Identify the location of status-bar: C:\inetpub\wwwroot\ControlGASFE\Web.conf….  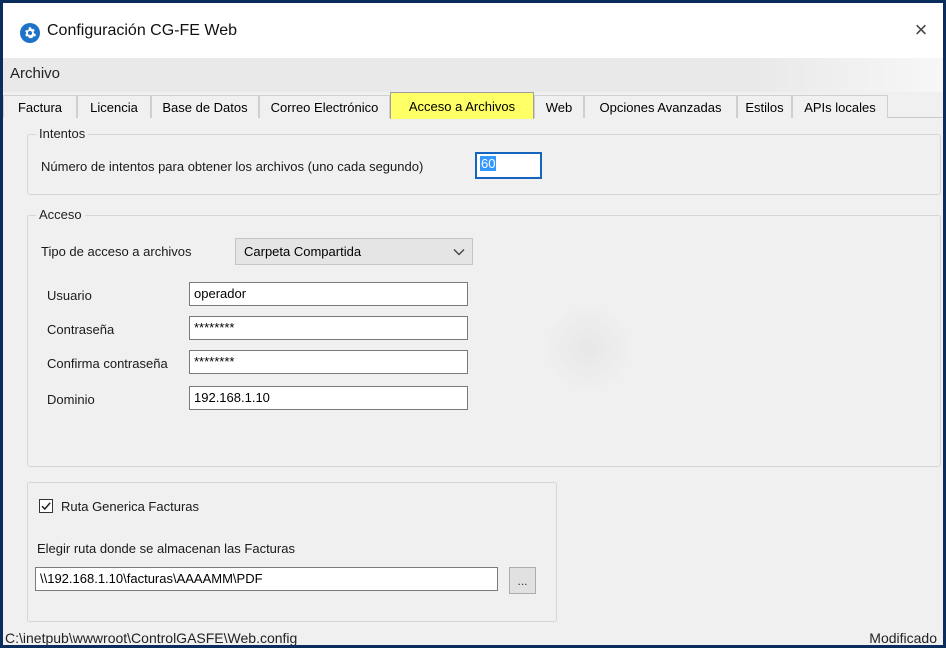
(473, 636).